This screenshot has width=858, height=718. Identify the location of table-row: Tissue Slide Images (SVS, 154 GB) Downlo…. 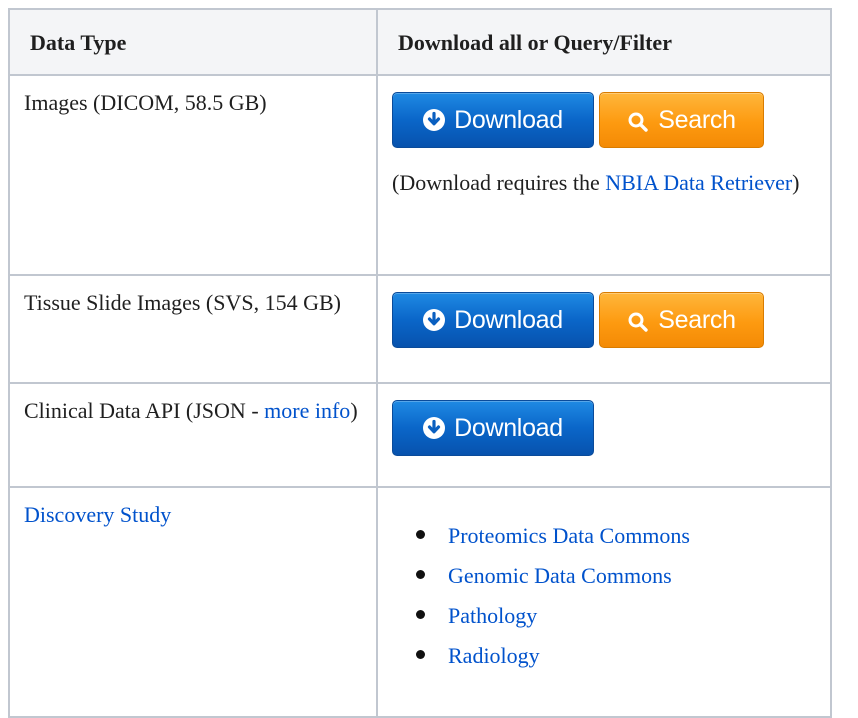
(420, 329).